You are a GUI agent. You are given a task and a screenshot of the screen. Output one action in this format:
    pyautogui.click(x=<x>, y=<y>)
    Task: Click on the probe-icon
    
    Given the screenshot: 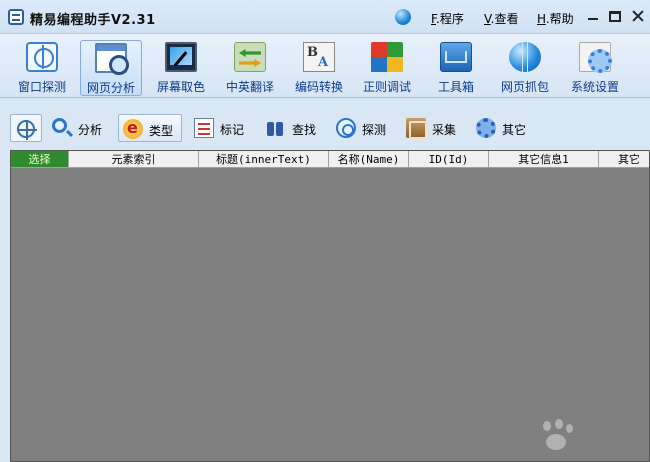 What is the action you would take?
    pyautogui.click(x=346, y=128)
    